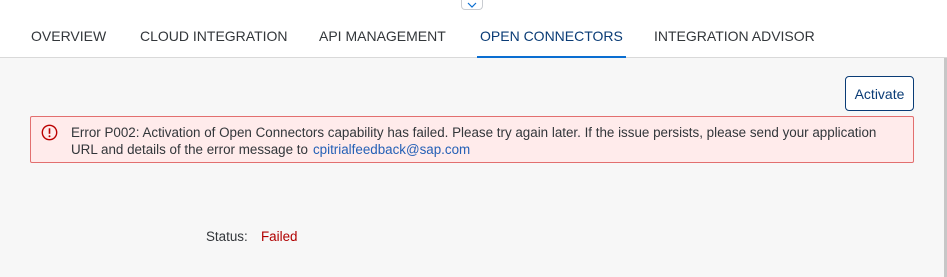 Image resolution: width=947 pixels, height=277 pixels. What do you see at coordinates (227, 236) in the screenshot?
I see `status-label: Status:` at bounding box center [227, 236].